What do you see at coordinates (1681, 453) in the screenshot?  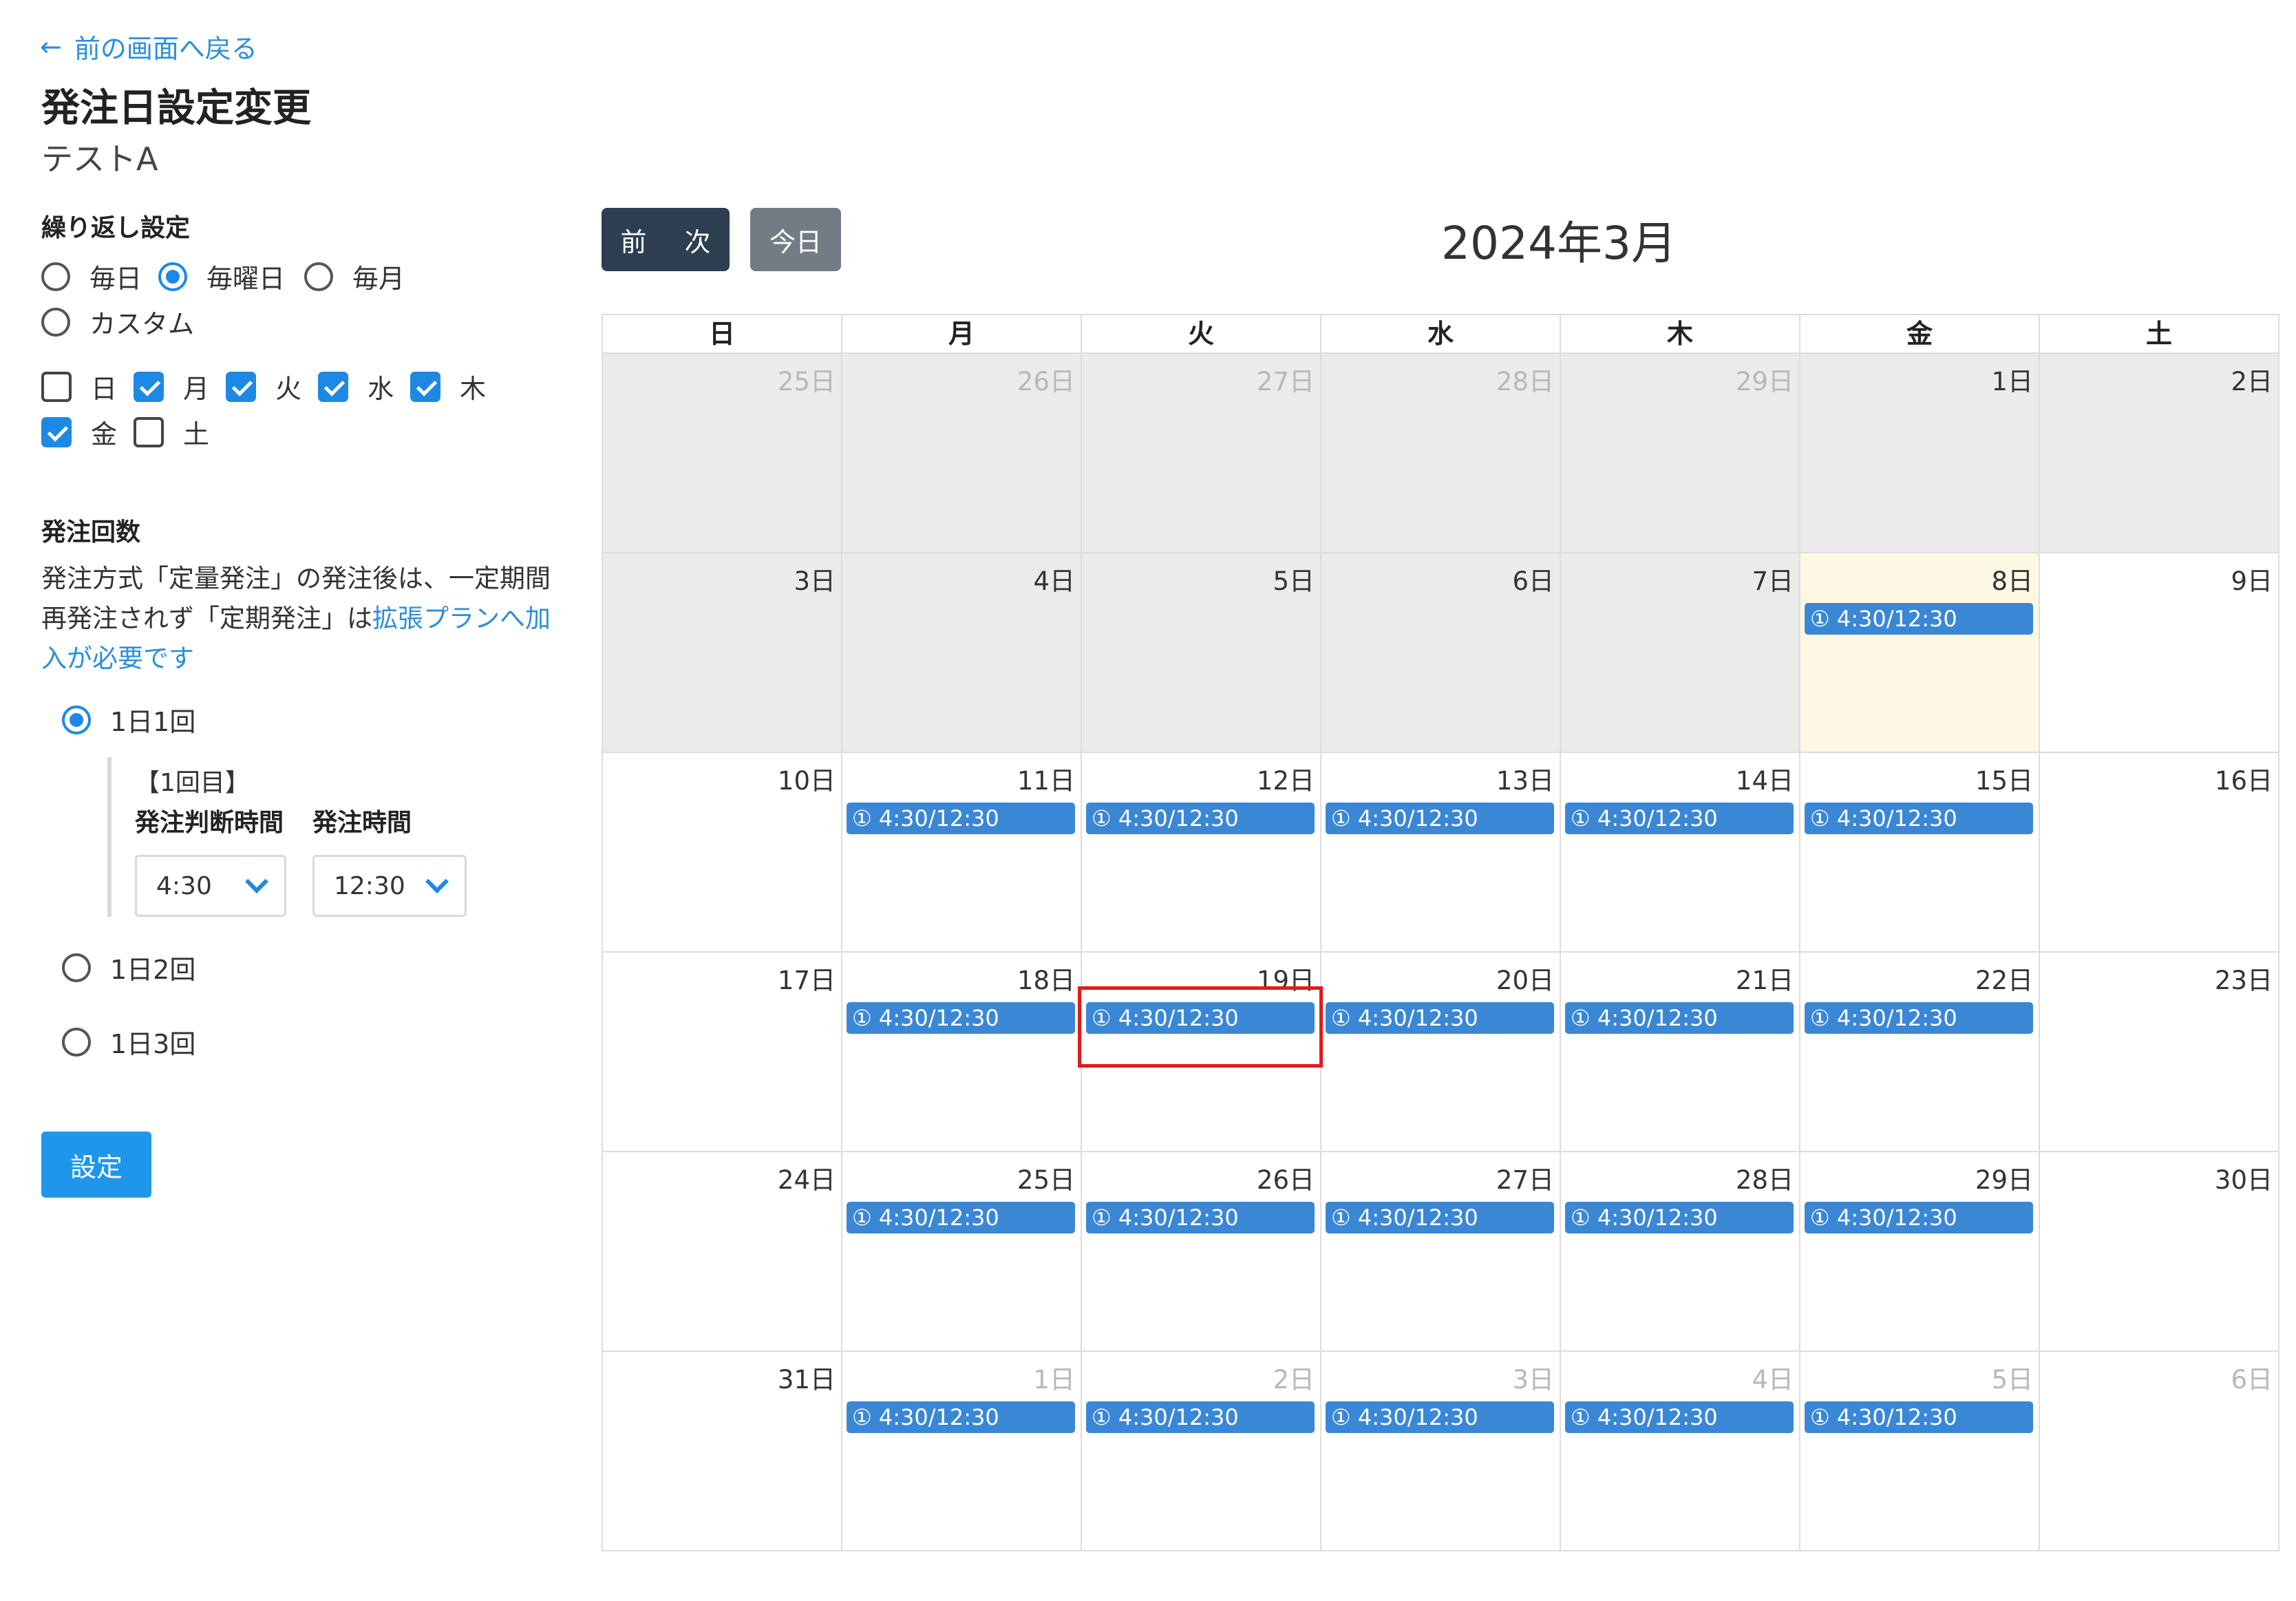 I see `calendar-day-cell: 29日` at bounding box center [1681, 453].